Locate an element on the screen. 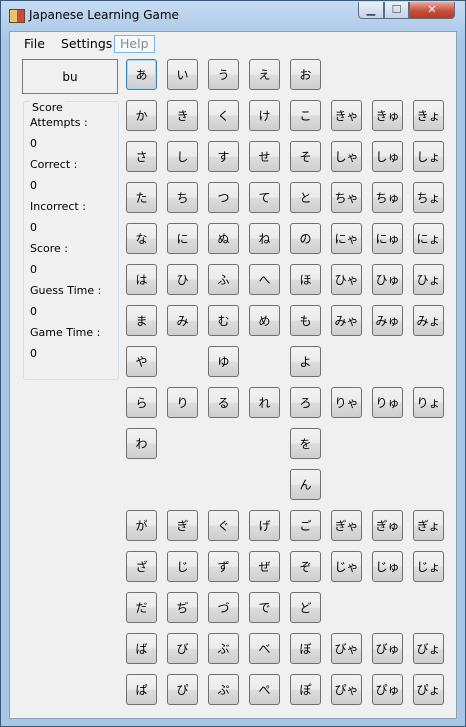  kana-button: び is located at coordinates (182, 648).